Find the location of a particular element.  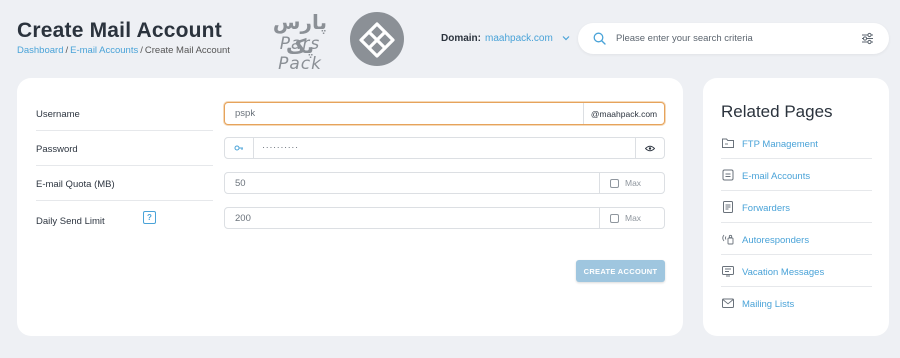

send-limit-value: 200 is located at coordinates (243, 218).